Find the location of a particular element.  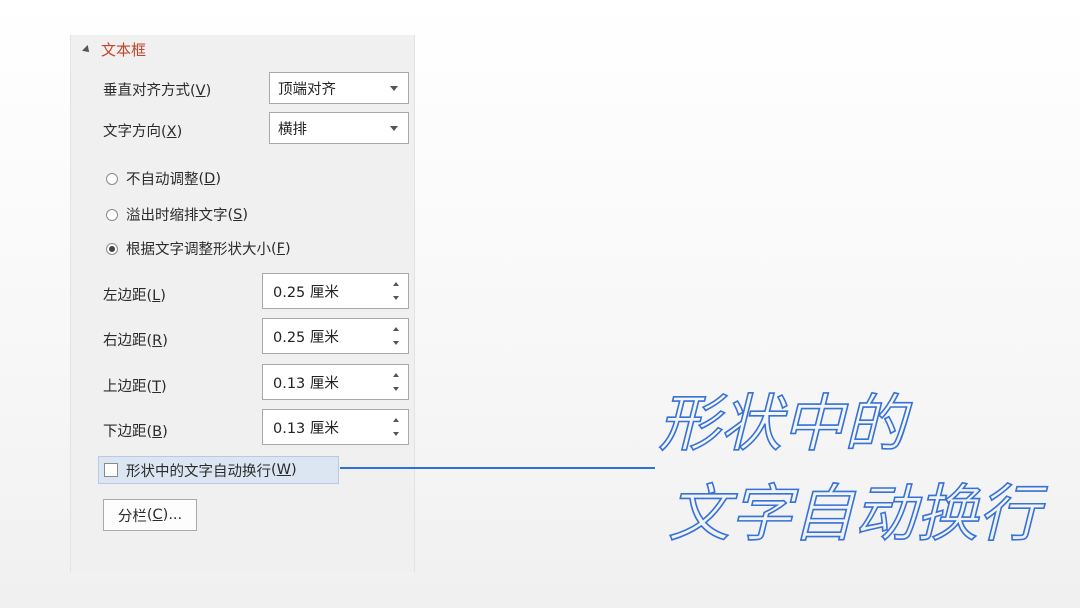

callout-connector-line is located at coordinates (497, 468).